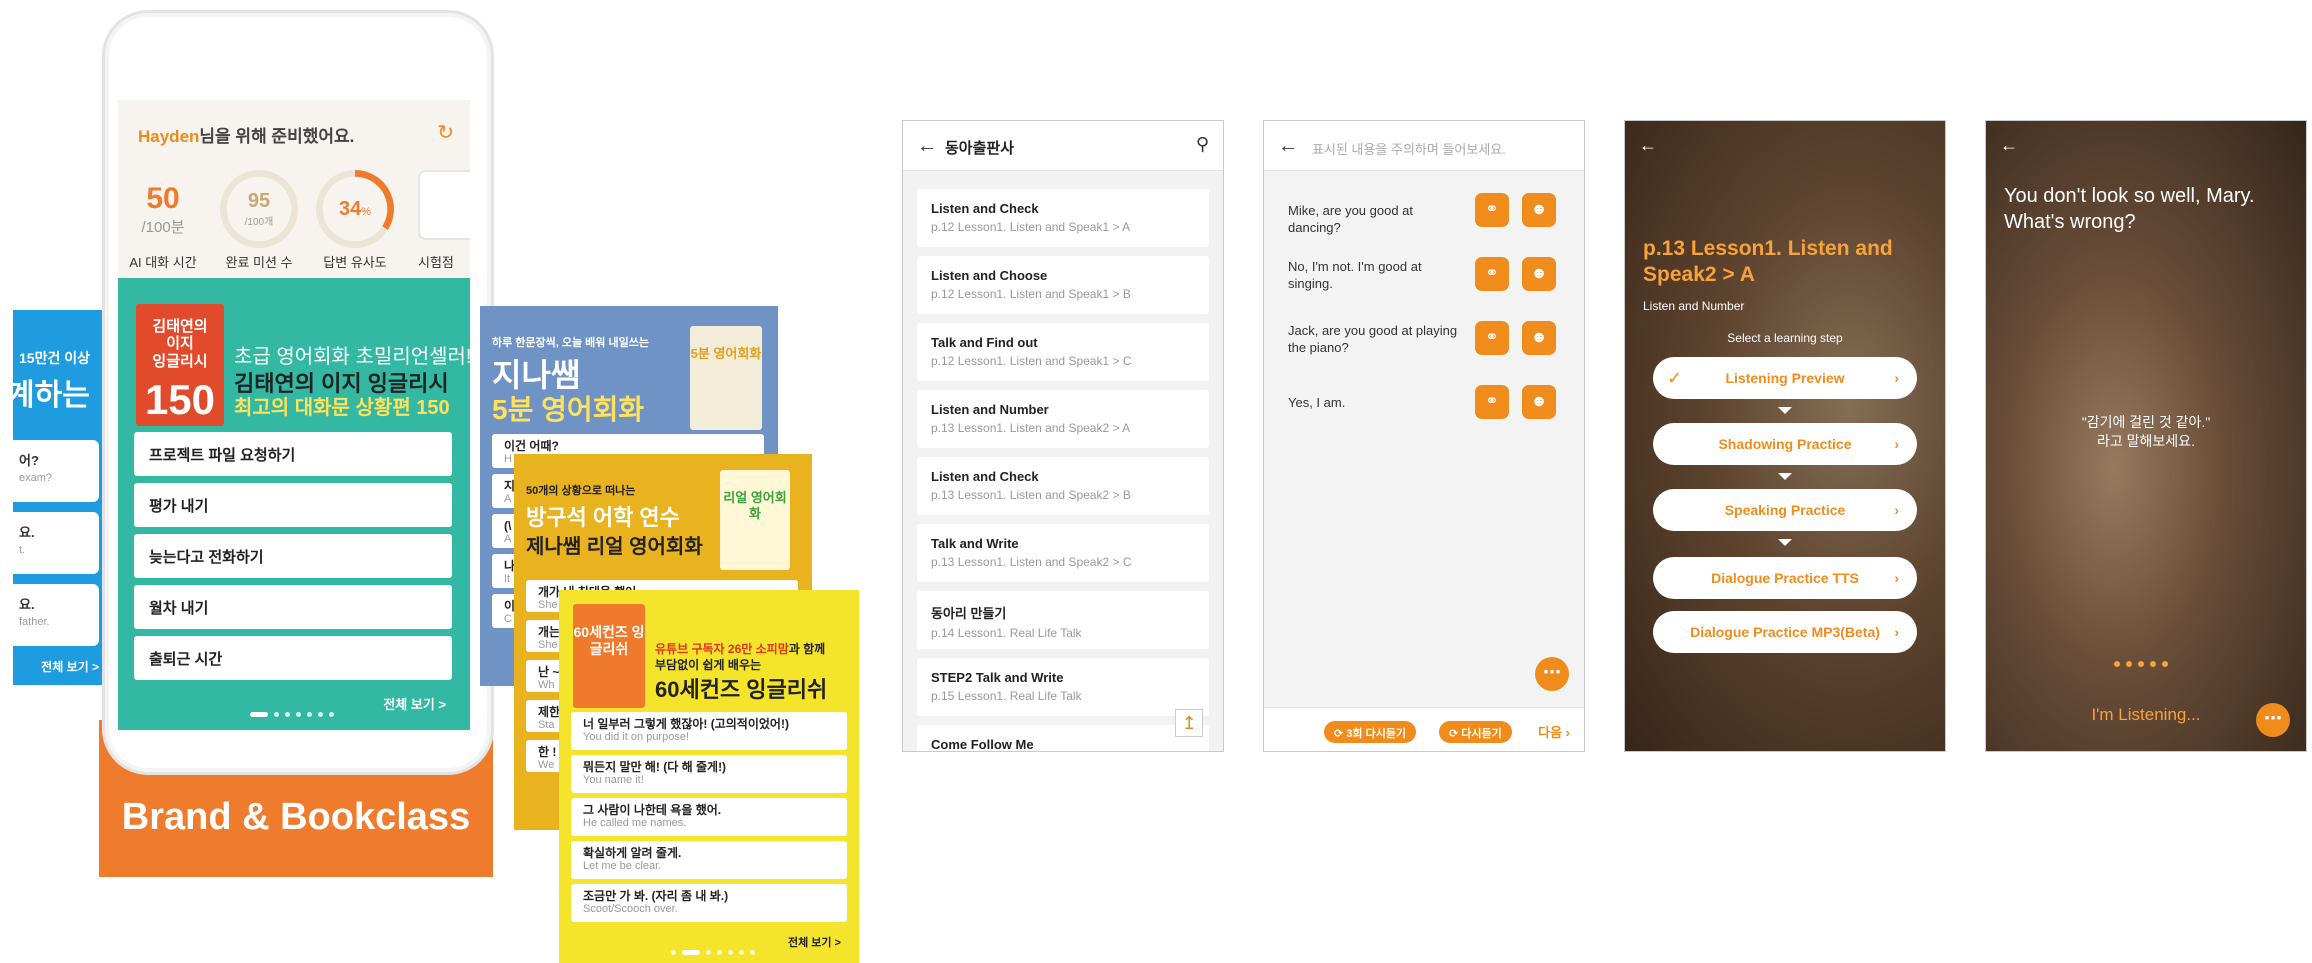  I want to click on footer-bar: ⟳ 3회 다시듣기 ⟳ 다시듣기 다음 ›, so click(1424, 729).